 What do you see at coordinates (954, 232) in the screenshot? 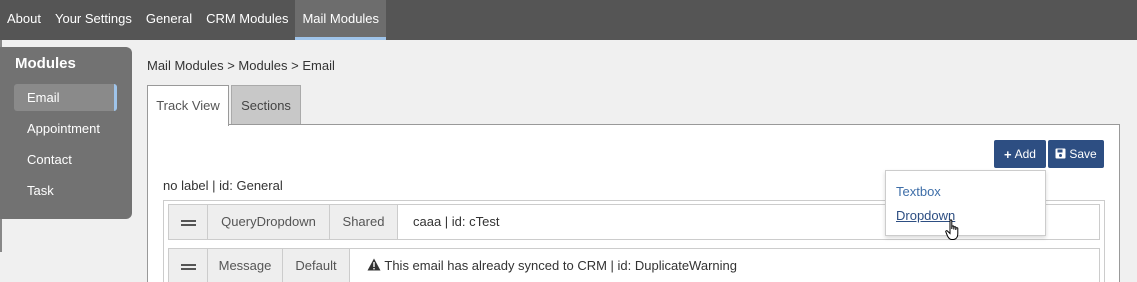
I see `hand-cursor-icon` at bounding box center [954, 232].